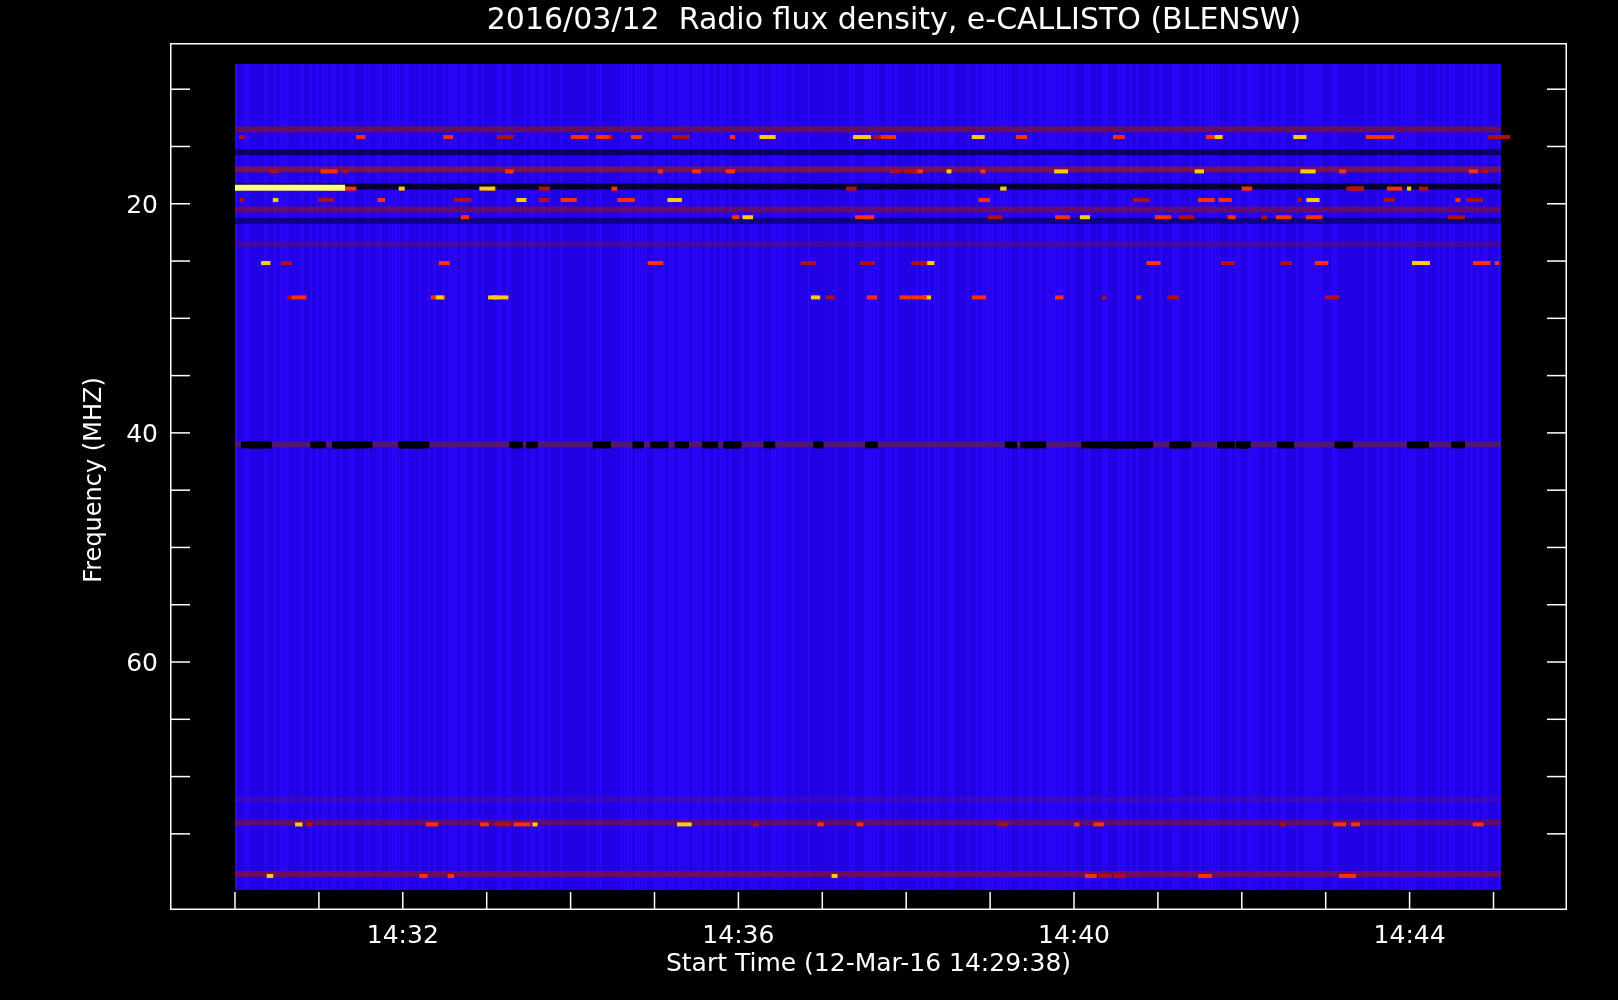 The image size is (1618, 1000). I want to click on x-tick-label: 14:36, so click(738, 934).